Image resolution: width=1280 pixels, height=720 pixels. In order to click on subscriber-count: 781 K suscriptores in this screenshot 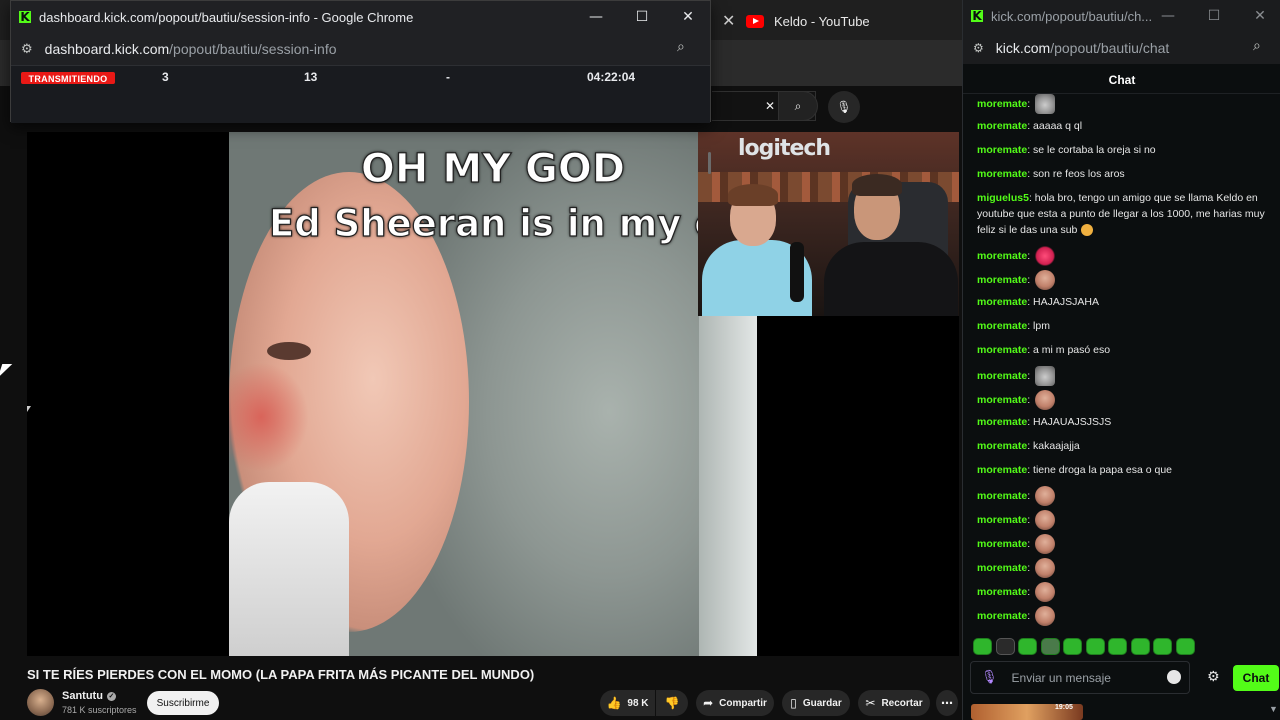, I will do `click(99, 710)`.